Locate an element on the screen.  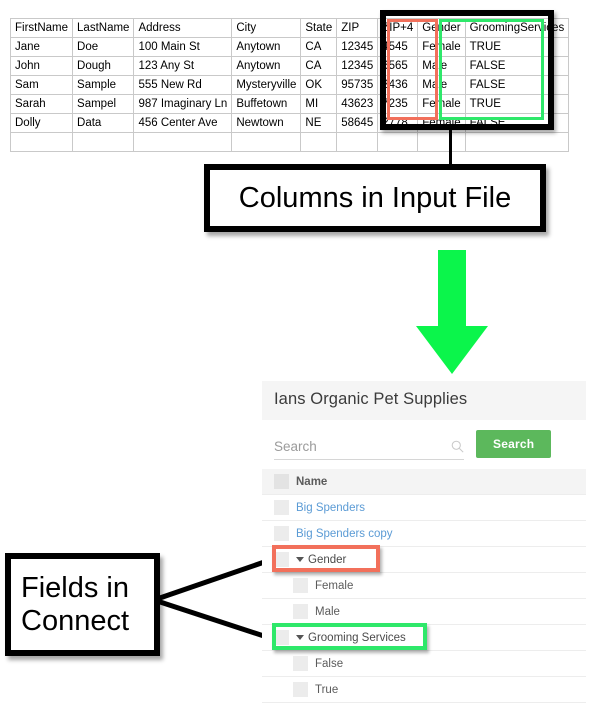
callout-columns-label: Columns in Input File is located at coordinates (375, 197).